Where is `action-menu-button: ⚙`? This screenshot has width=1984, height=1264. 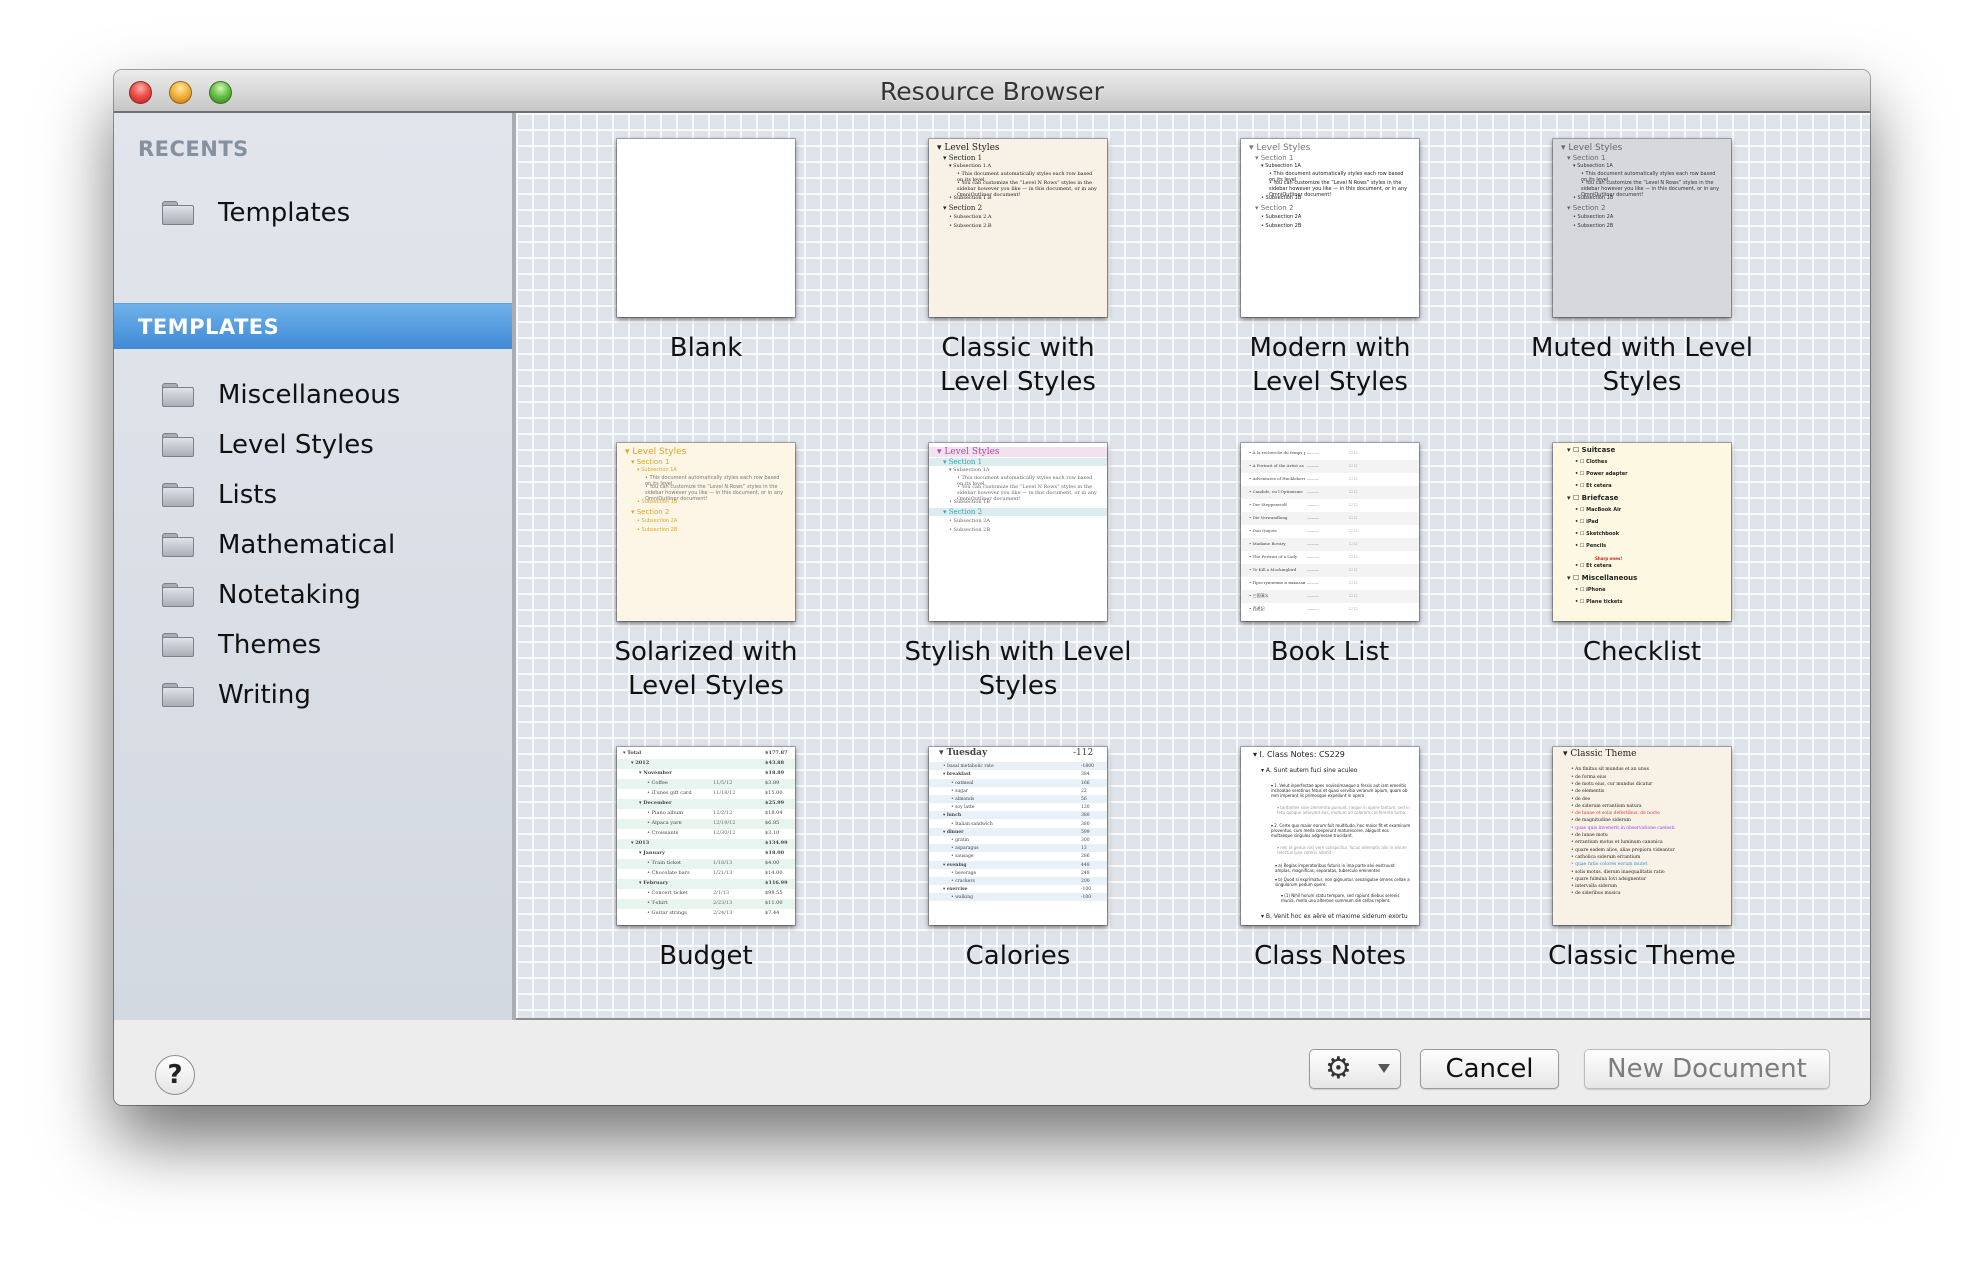 action-menu-button: ⚙ is located at coordinates (1355, 1069).